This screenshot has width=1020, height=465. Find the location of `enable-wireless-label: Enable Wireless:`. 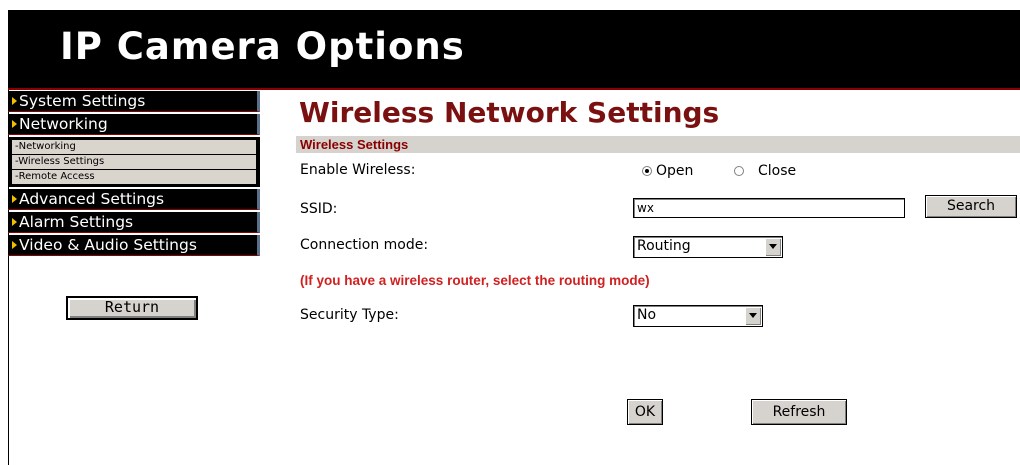

enable-wireless-label: Enable Wireless: is located at coordinates (358, 170).